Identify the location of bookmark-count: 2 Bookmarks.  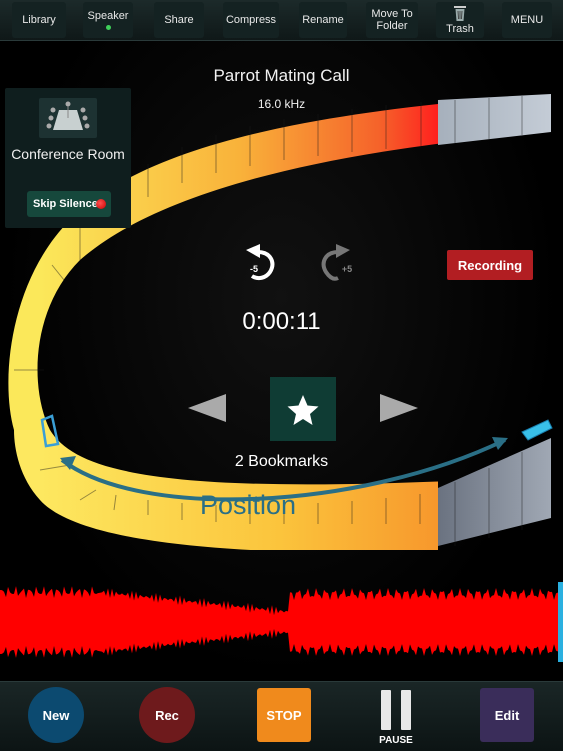
(281, 461).